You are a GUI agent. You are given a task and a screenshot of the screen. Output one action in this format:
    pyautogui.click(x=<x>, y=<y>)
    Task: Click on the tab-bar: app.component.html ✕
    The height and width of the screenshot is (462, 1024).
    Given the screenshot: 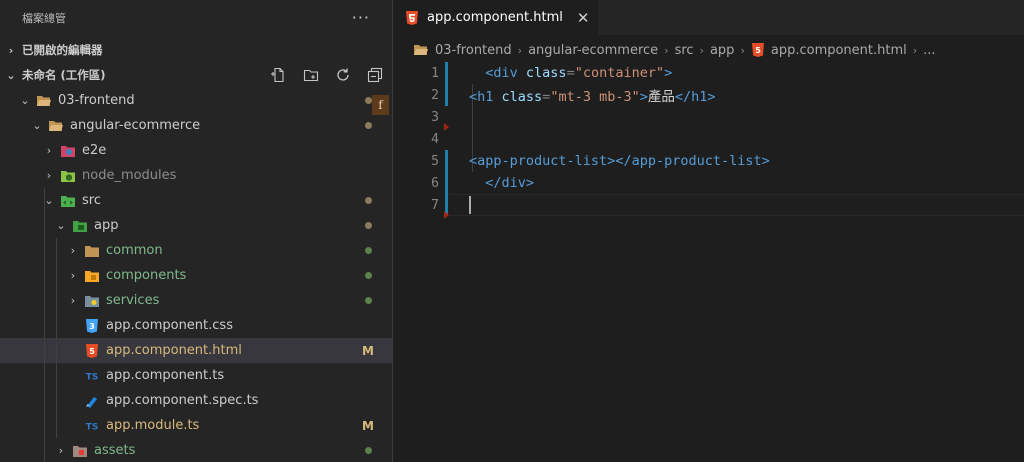 What is the action you would take?
    pyautogui.click(x=708, y=17)
    